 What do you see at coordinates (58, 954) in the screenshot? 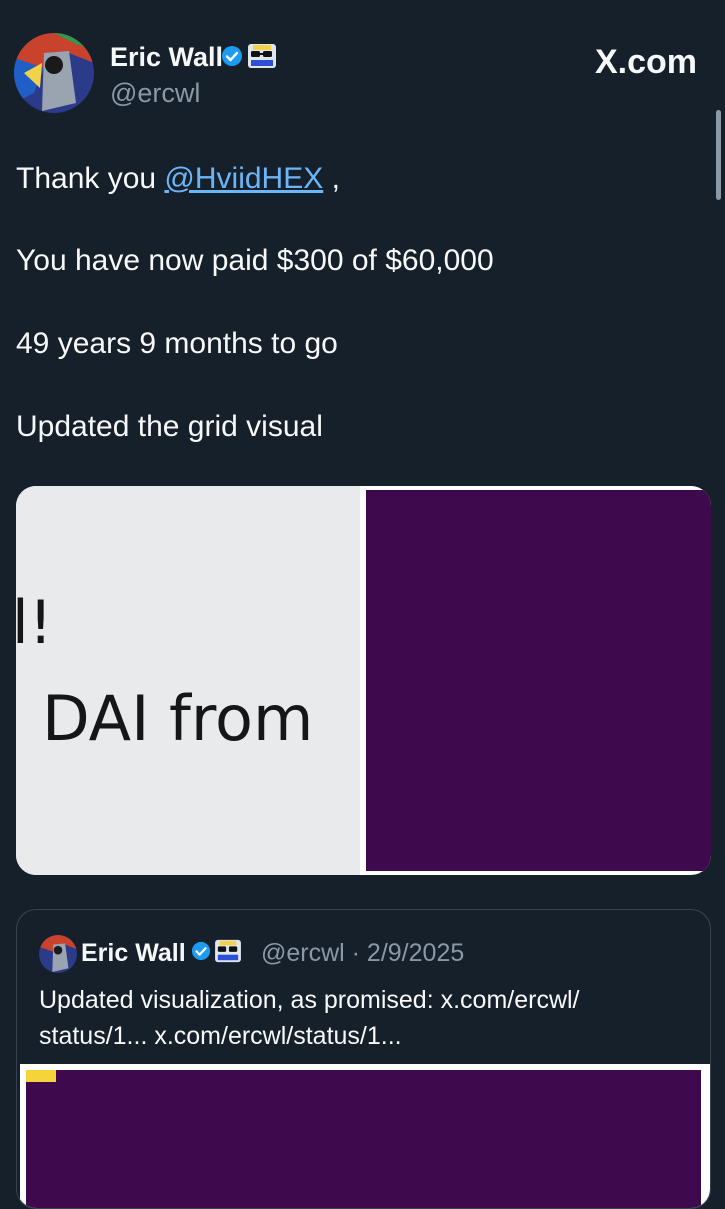
I see `quote-avatar` at bounding box center [58, 954].